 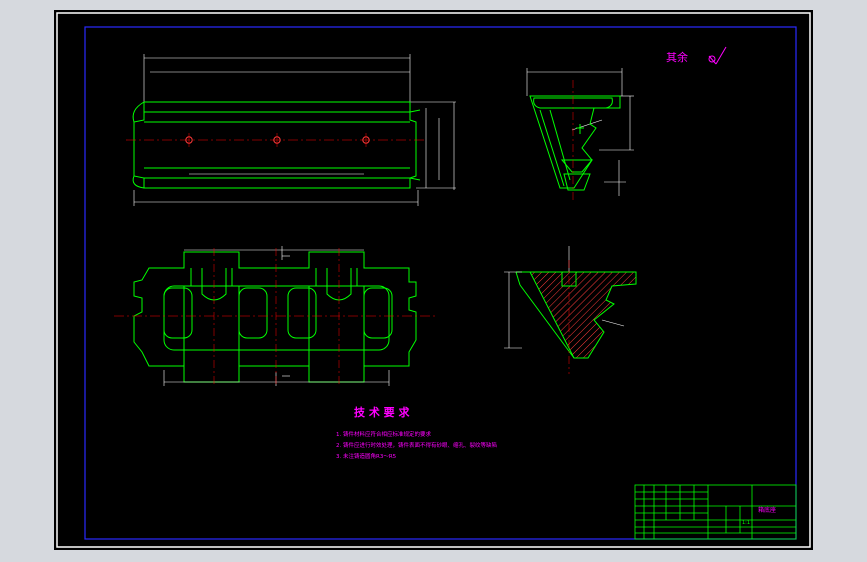 I want to click on drawing-scale: 1:1, so click(x=746, y=523).